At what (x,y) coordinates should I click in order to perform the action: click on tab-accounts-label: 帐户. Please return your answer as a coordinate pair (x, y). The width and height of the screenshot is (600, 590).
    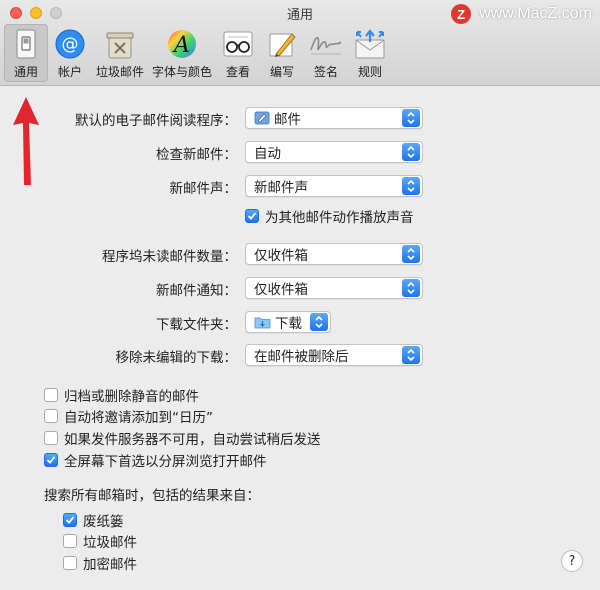
    Looking at the image, I should click on (69, 72).